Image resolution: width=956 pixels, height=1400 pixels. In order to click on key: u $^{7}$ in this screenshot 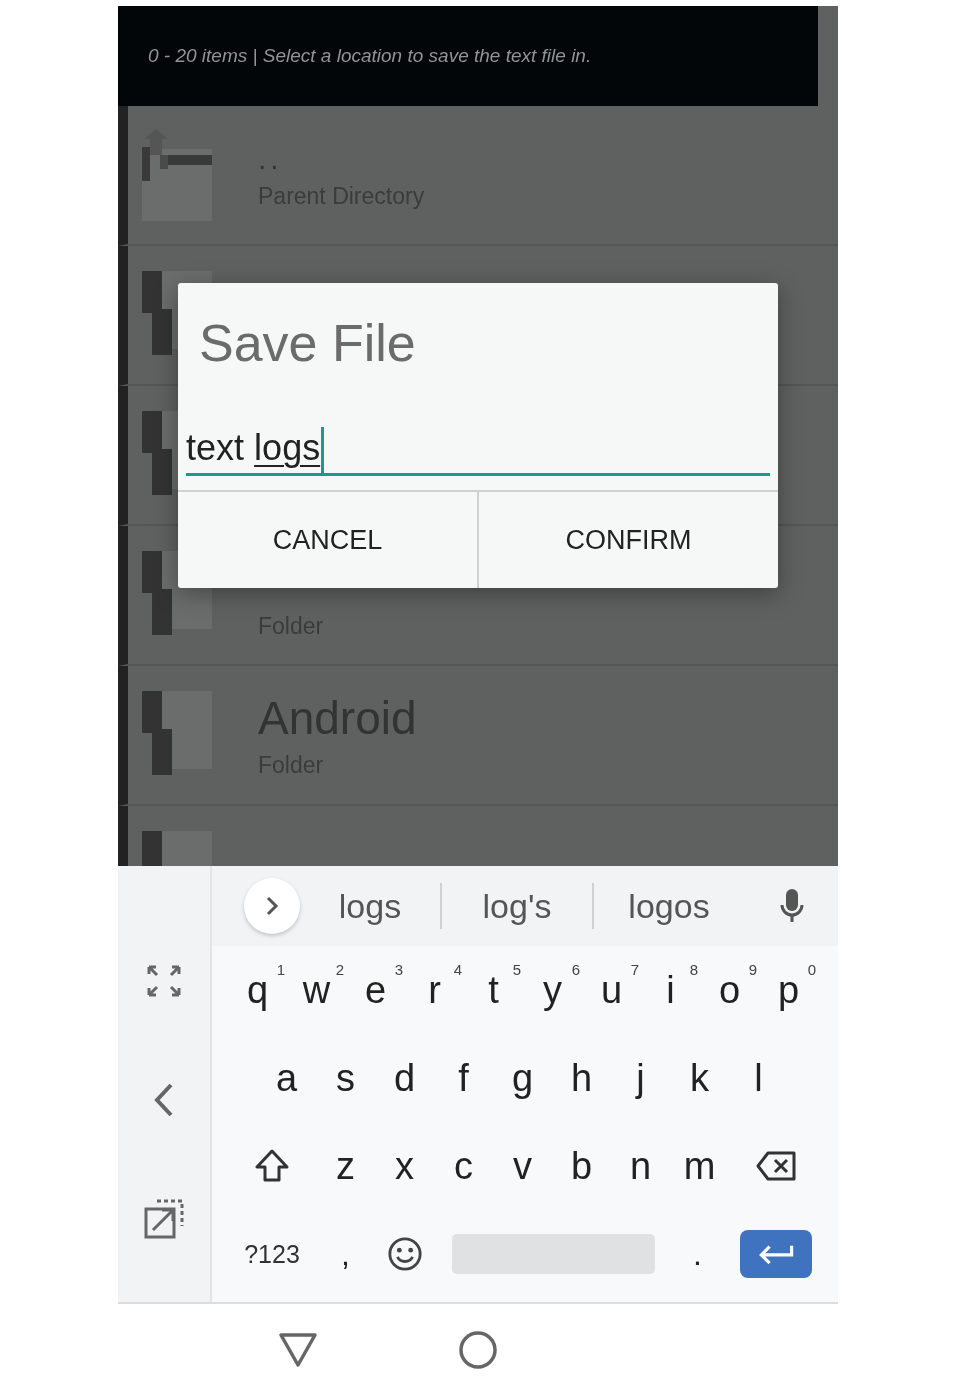, I will do `click(611, 990)`.